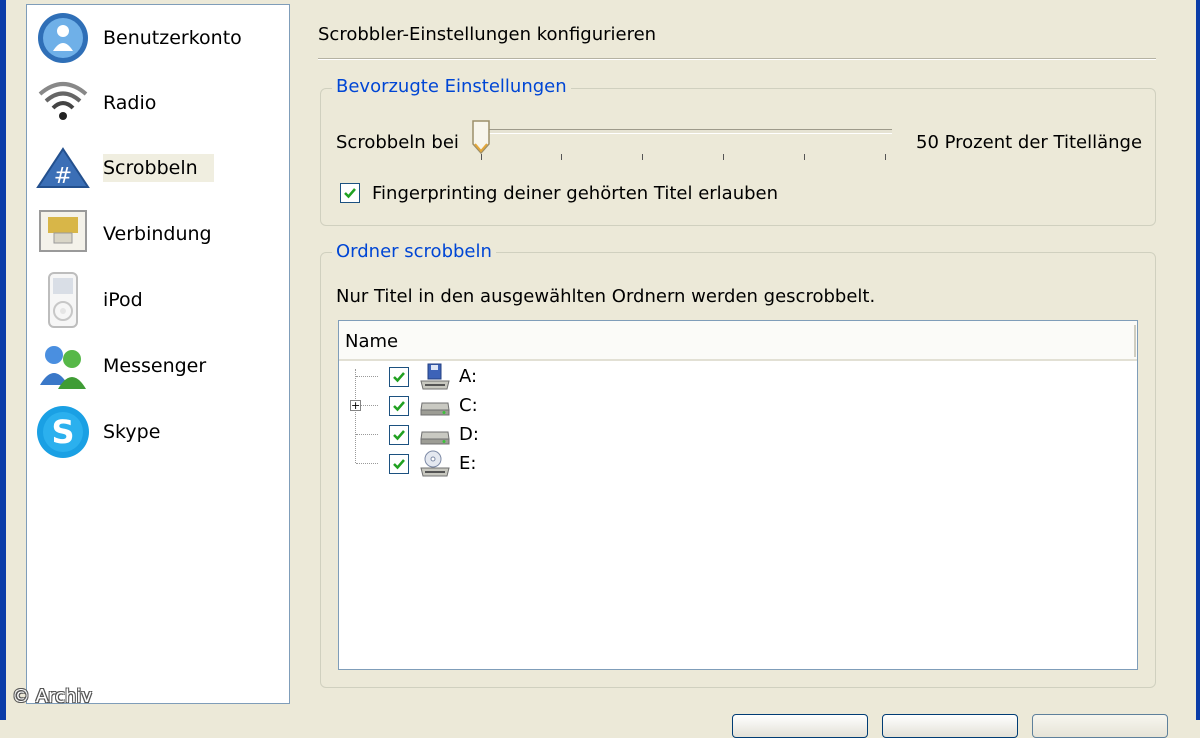 The image size is (1200, 738). Describe the element at coordinates (63, 300) in the screenshot. I see `ipod-icon` at that location.